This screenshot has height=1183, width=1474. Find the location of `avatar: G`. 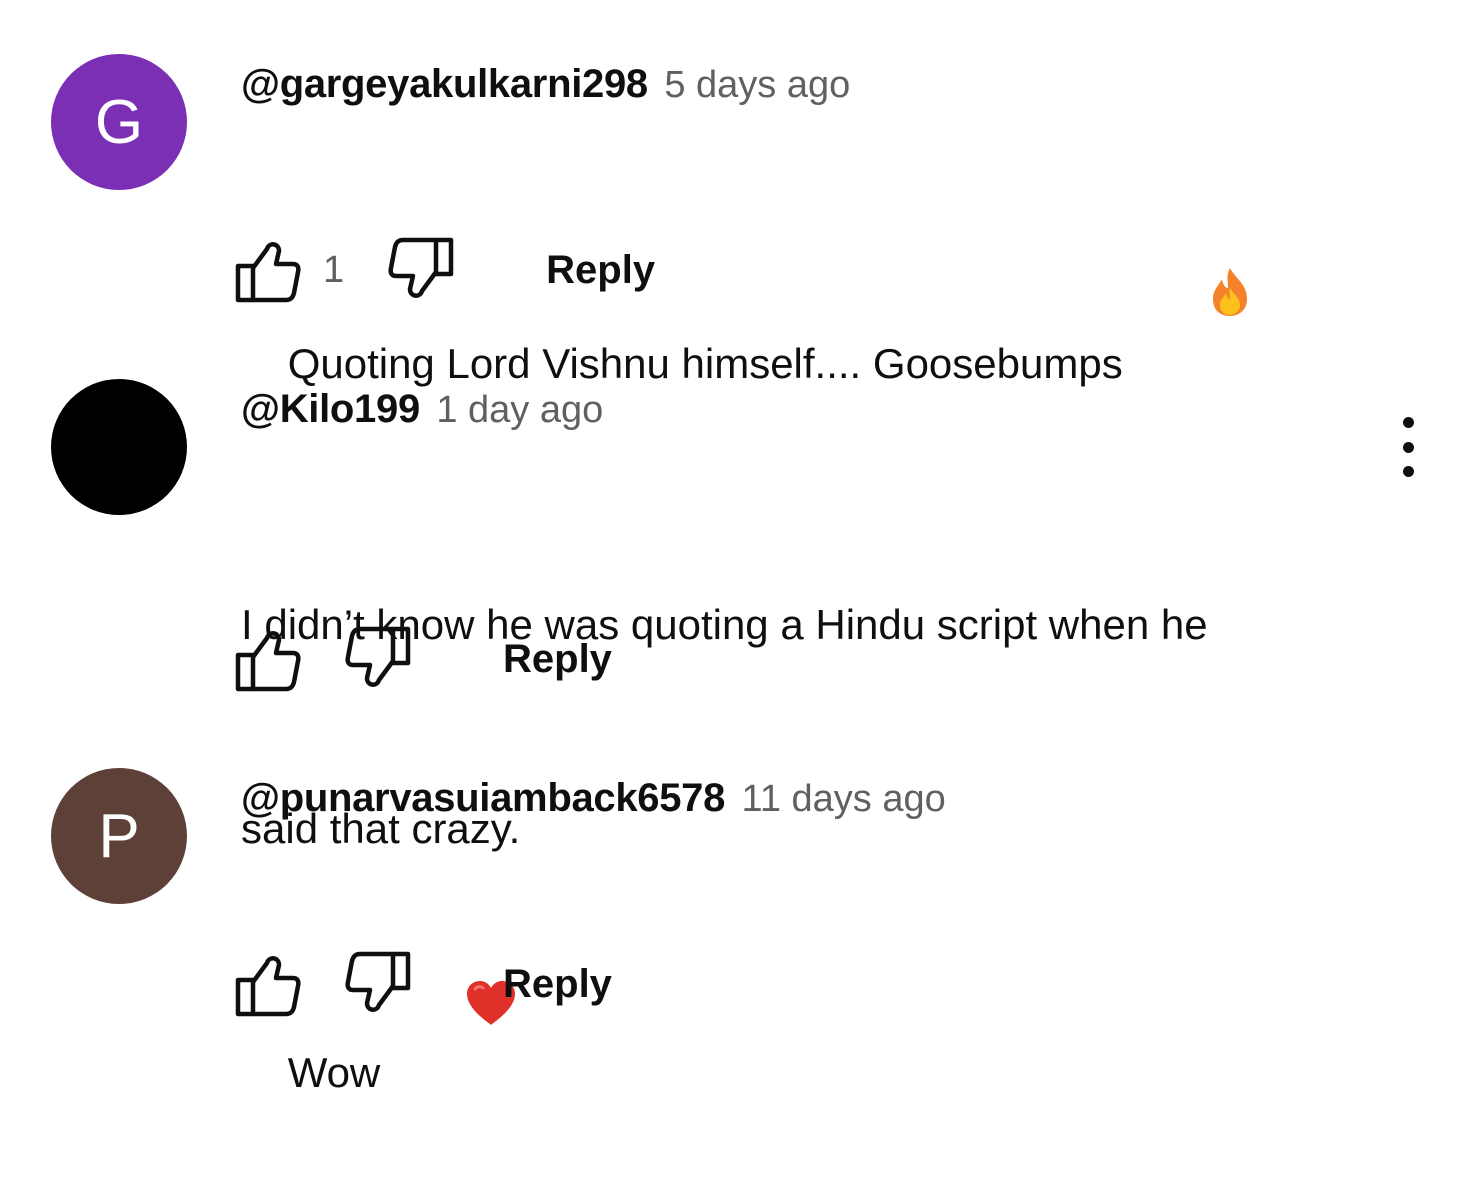

avatar: G is located at coordinates (119, 122).